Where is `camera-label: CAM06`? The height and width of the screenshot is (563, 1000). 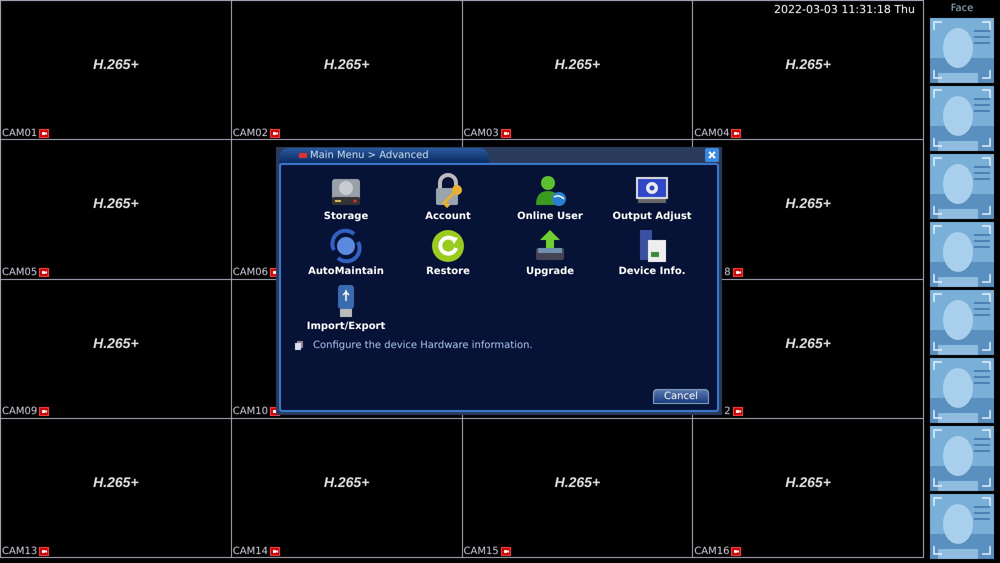
camera-label: CAM06 is located at coordinates (250, 272).